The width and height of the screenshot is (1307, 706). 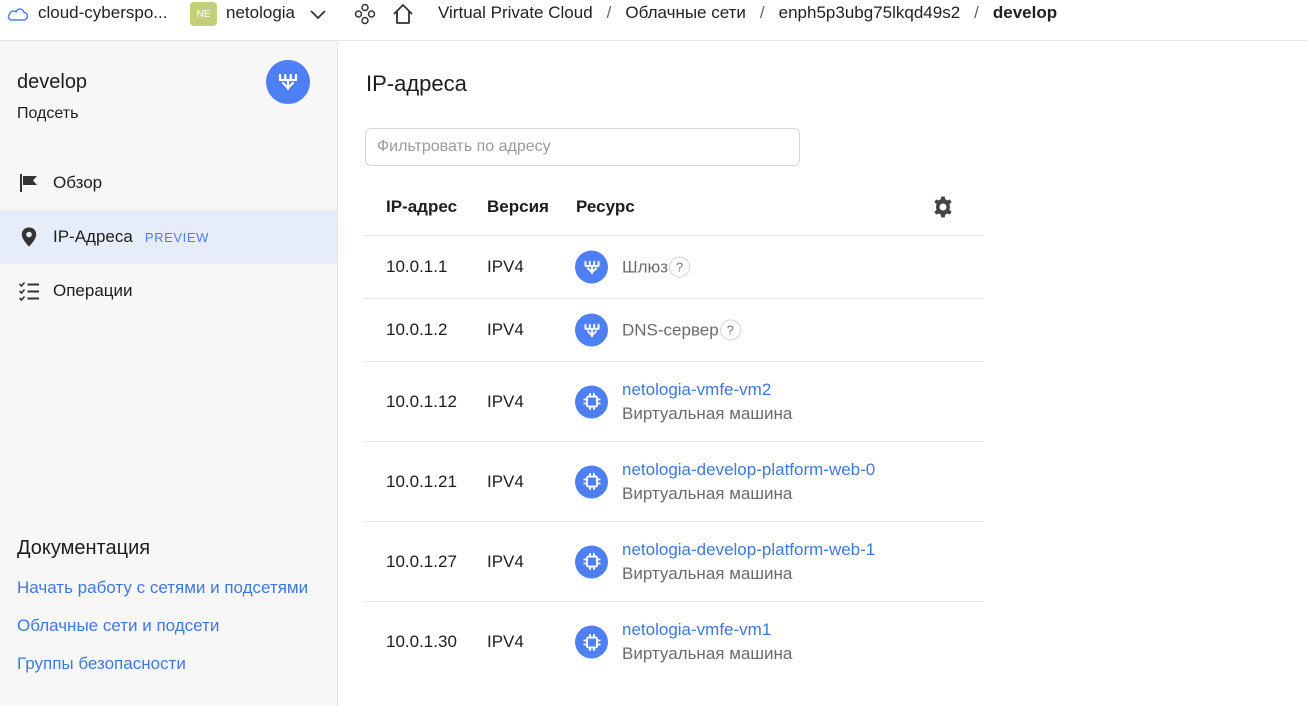 I want to click on home-icon, so click(x=403, y=14).